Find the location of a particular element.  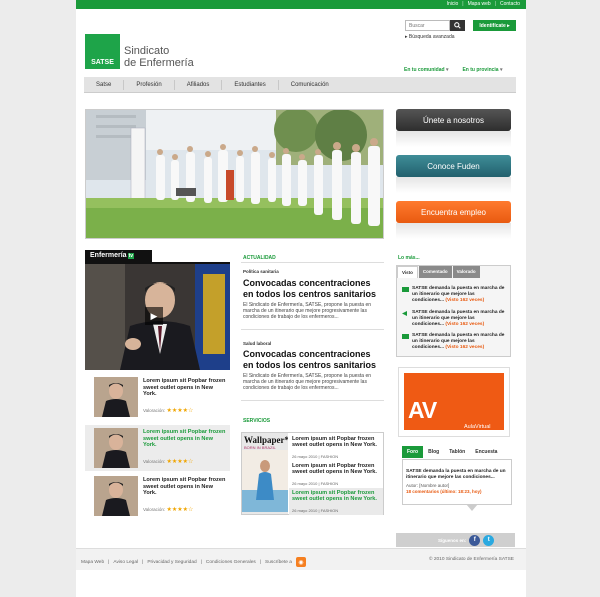

top-link-contacto: Contacto is located at coordinates (510, 4).